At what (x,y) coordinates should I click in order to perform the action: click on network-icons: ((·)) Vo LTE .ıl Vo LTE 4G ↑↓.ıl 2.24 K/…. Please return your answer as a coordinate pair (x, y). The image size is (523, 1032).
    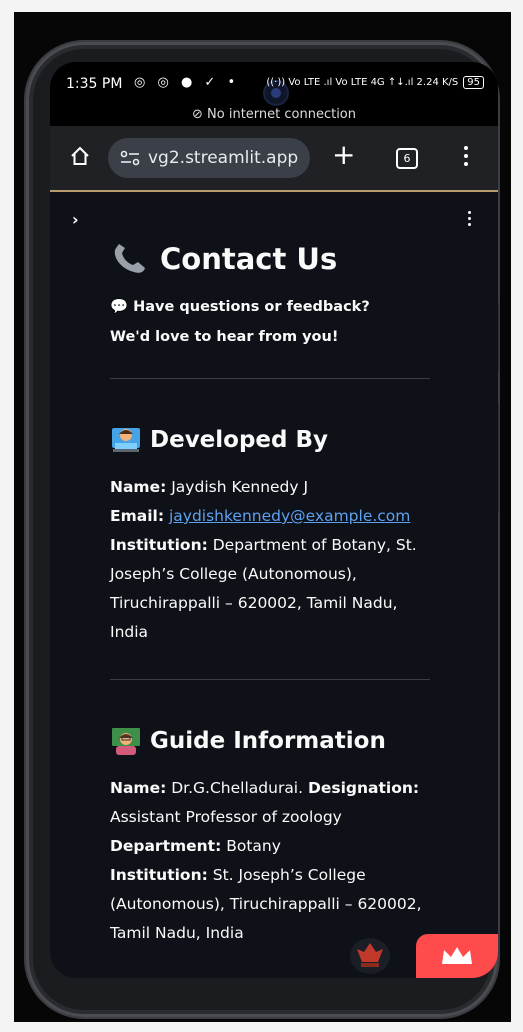
    Looking at the image, I should click on (362, 82).